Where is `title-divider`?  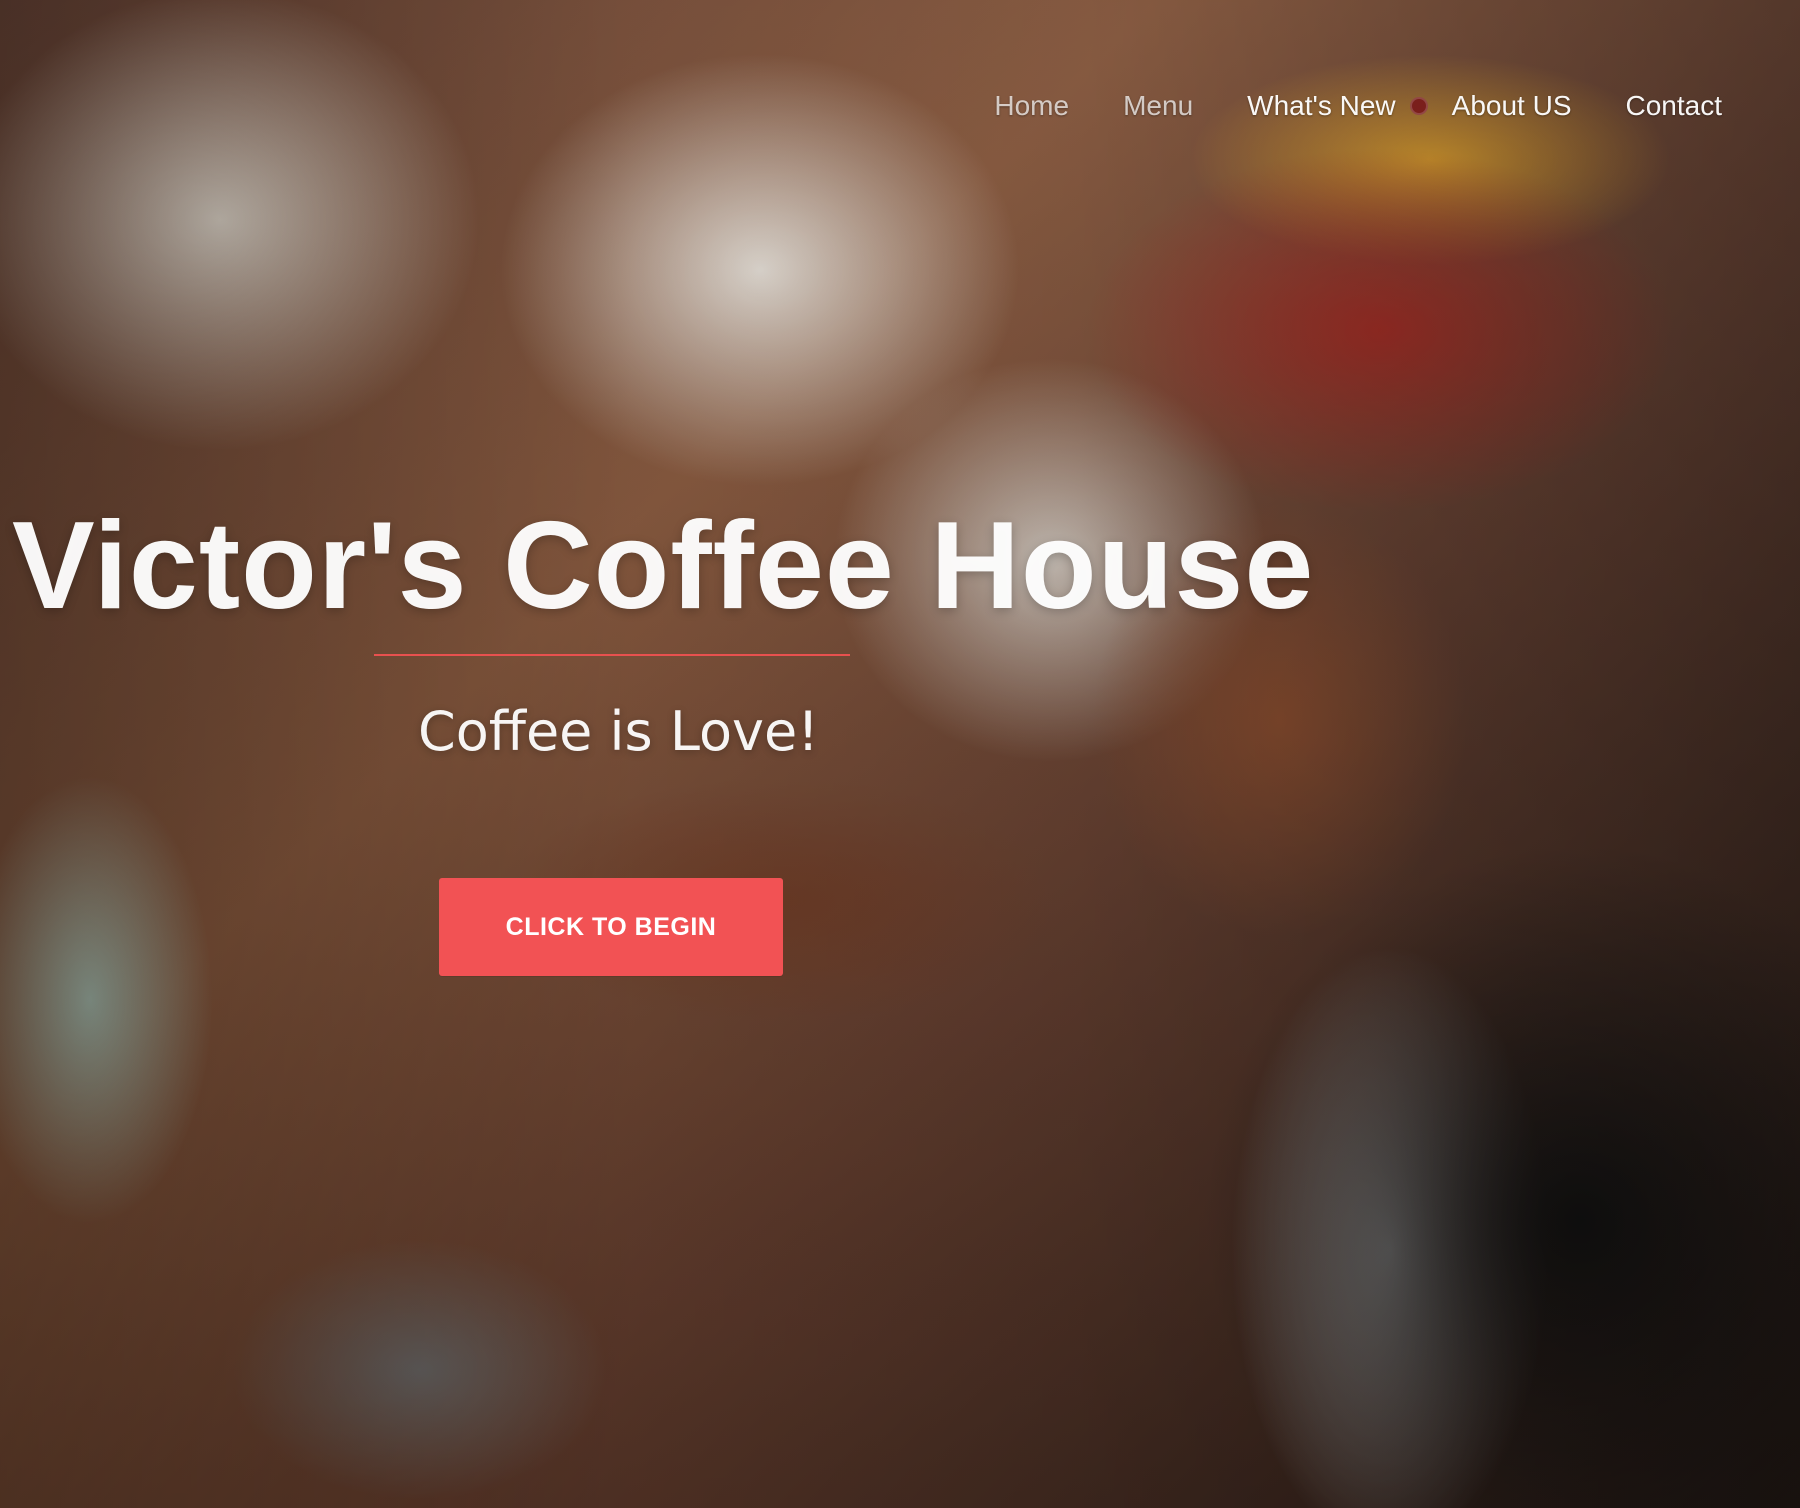
title-divider is located at coordinates (612, 655).